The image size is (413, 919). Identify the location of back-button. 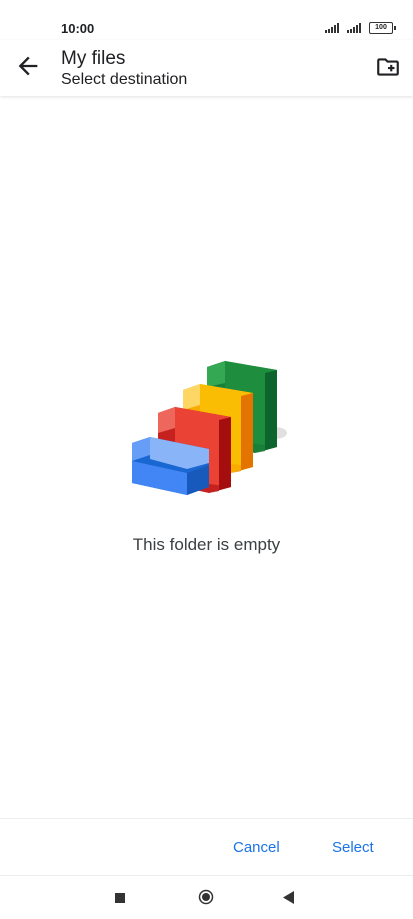
(28, 66).